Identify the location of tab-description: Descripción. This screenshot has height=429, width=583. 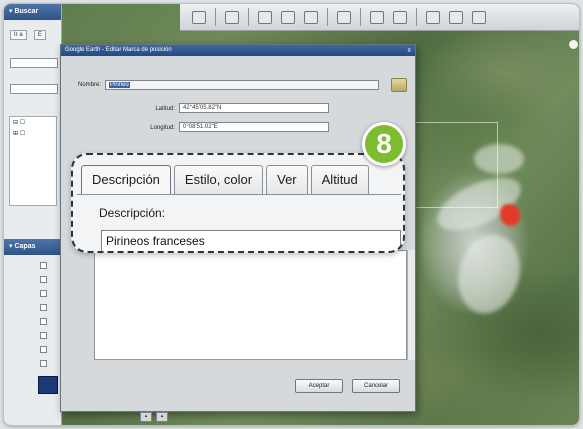
(126, 180).